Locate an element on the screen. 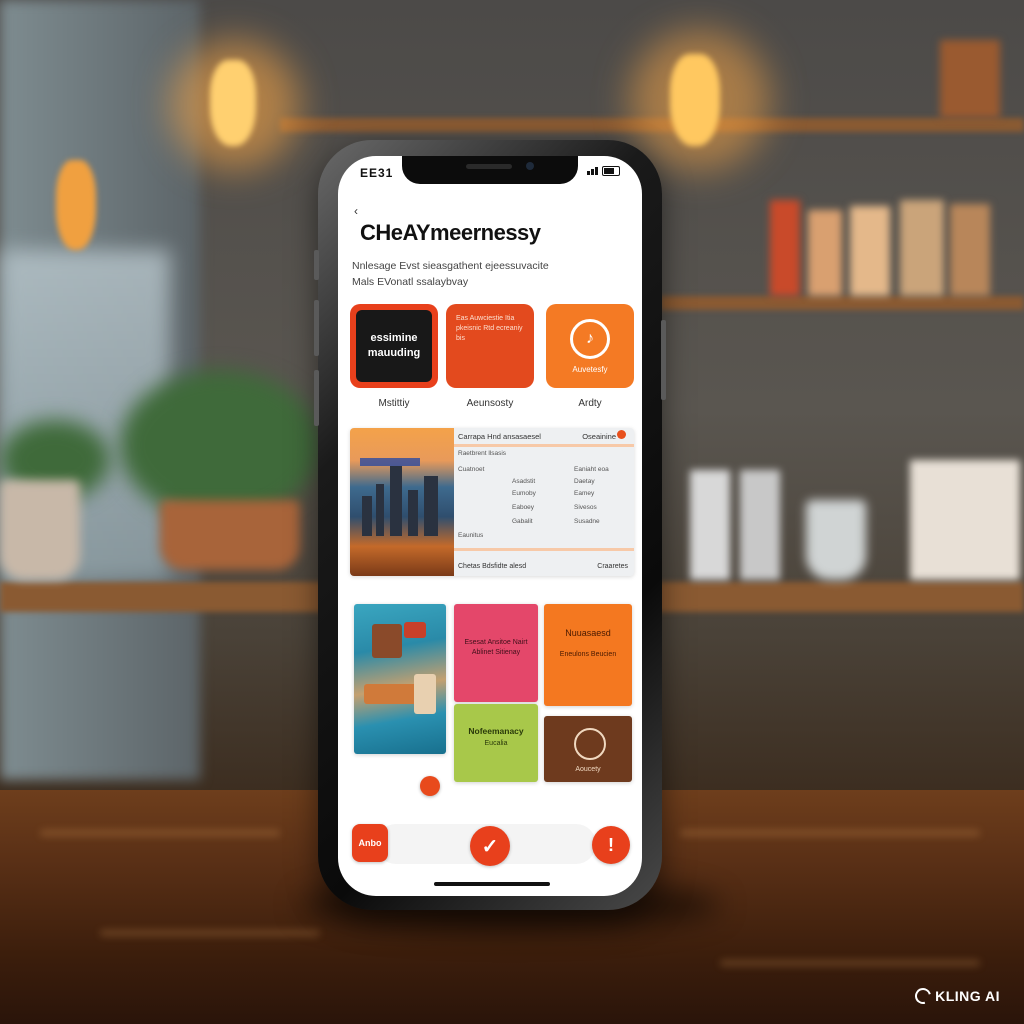  subtitle-line: Nnlesage Evst sieasgathent ejeessuvacite is located at coordinates (450, 266).